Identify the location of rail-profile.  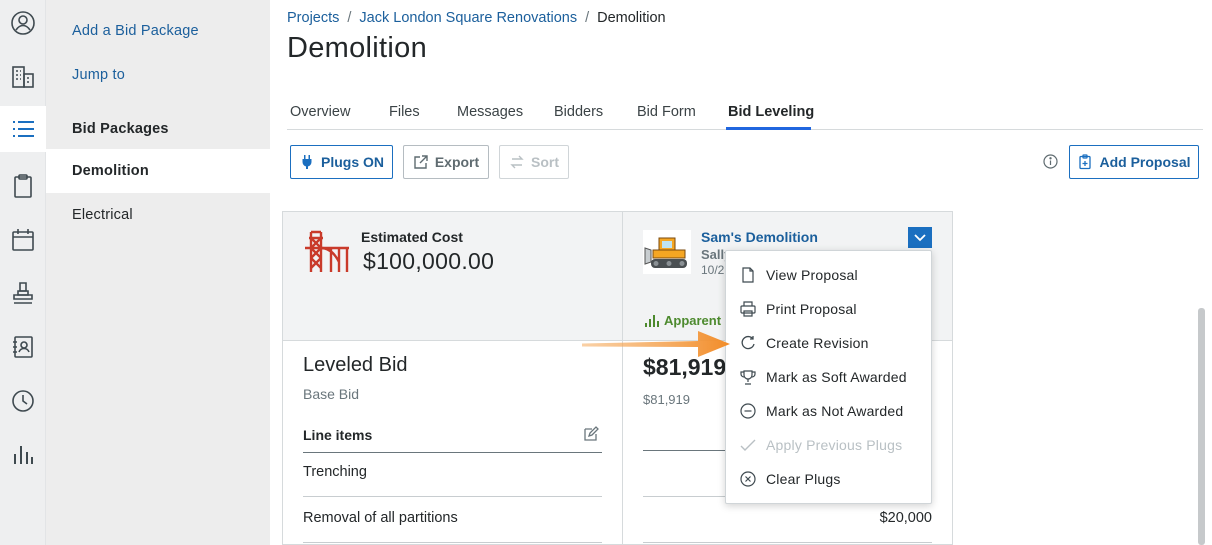
(23, 23).